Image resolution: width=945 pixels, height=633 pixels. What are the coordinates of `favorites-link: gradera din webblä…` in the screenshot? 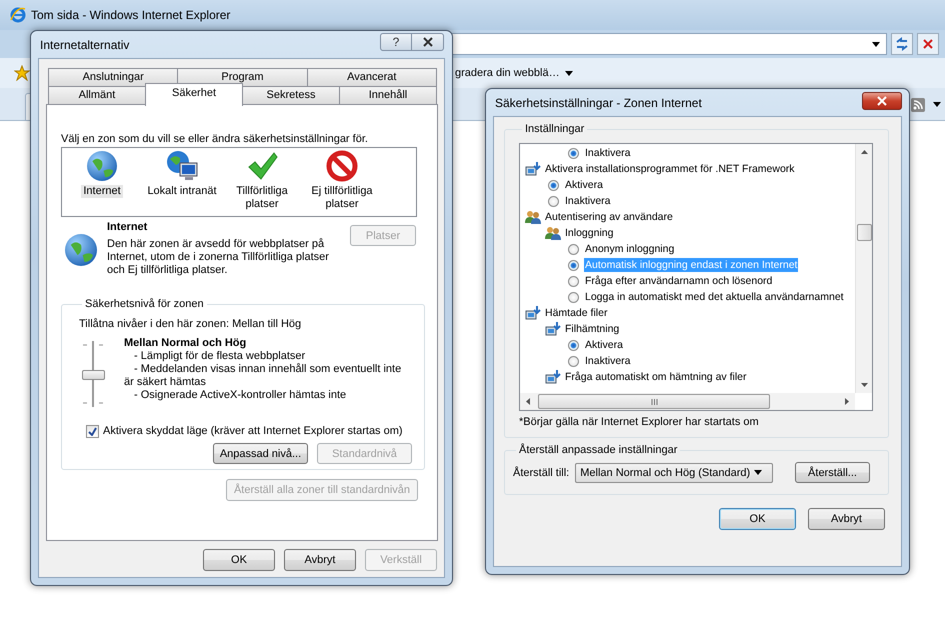 It's located at (514, 73).